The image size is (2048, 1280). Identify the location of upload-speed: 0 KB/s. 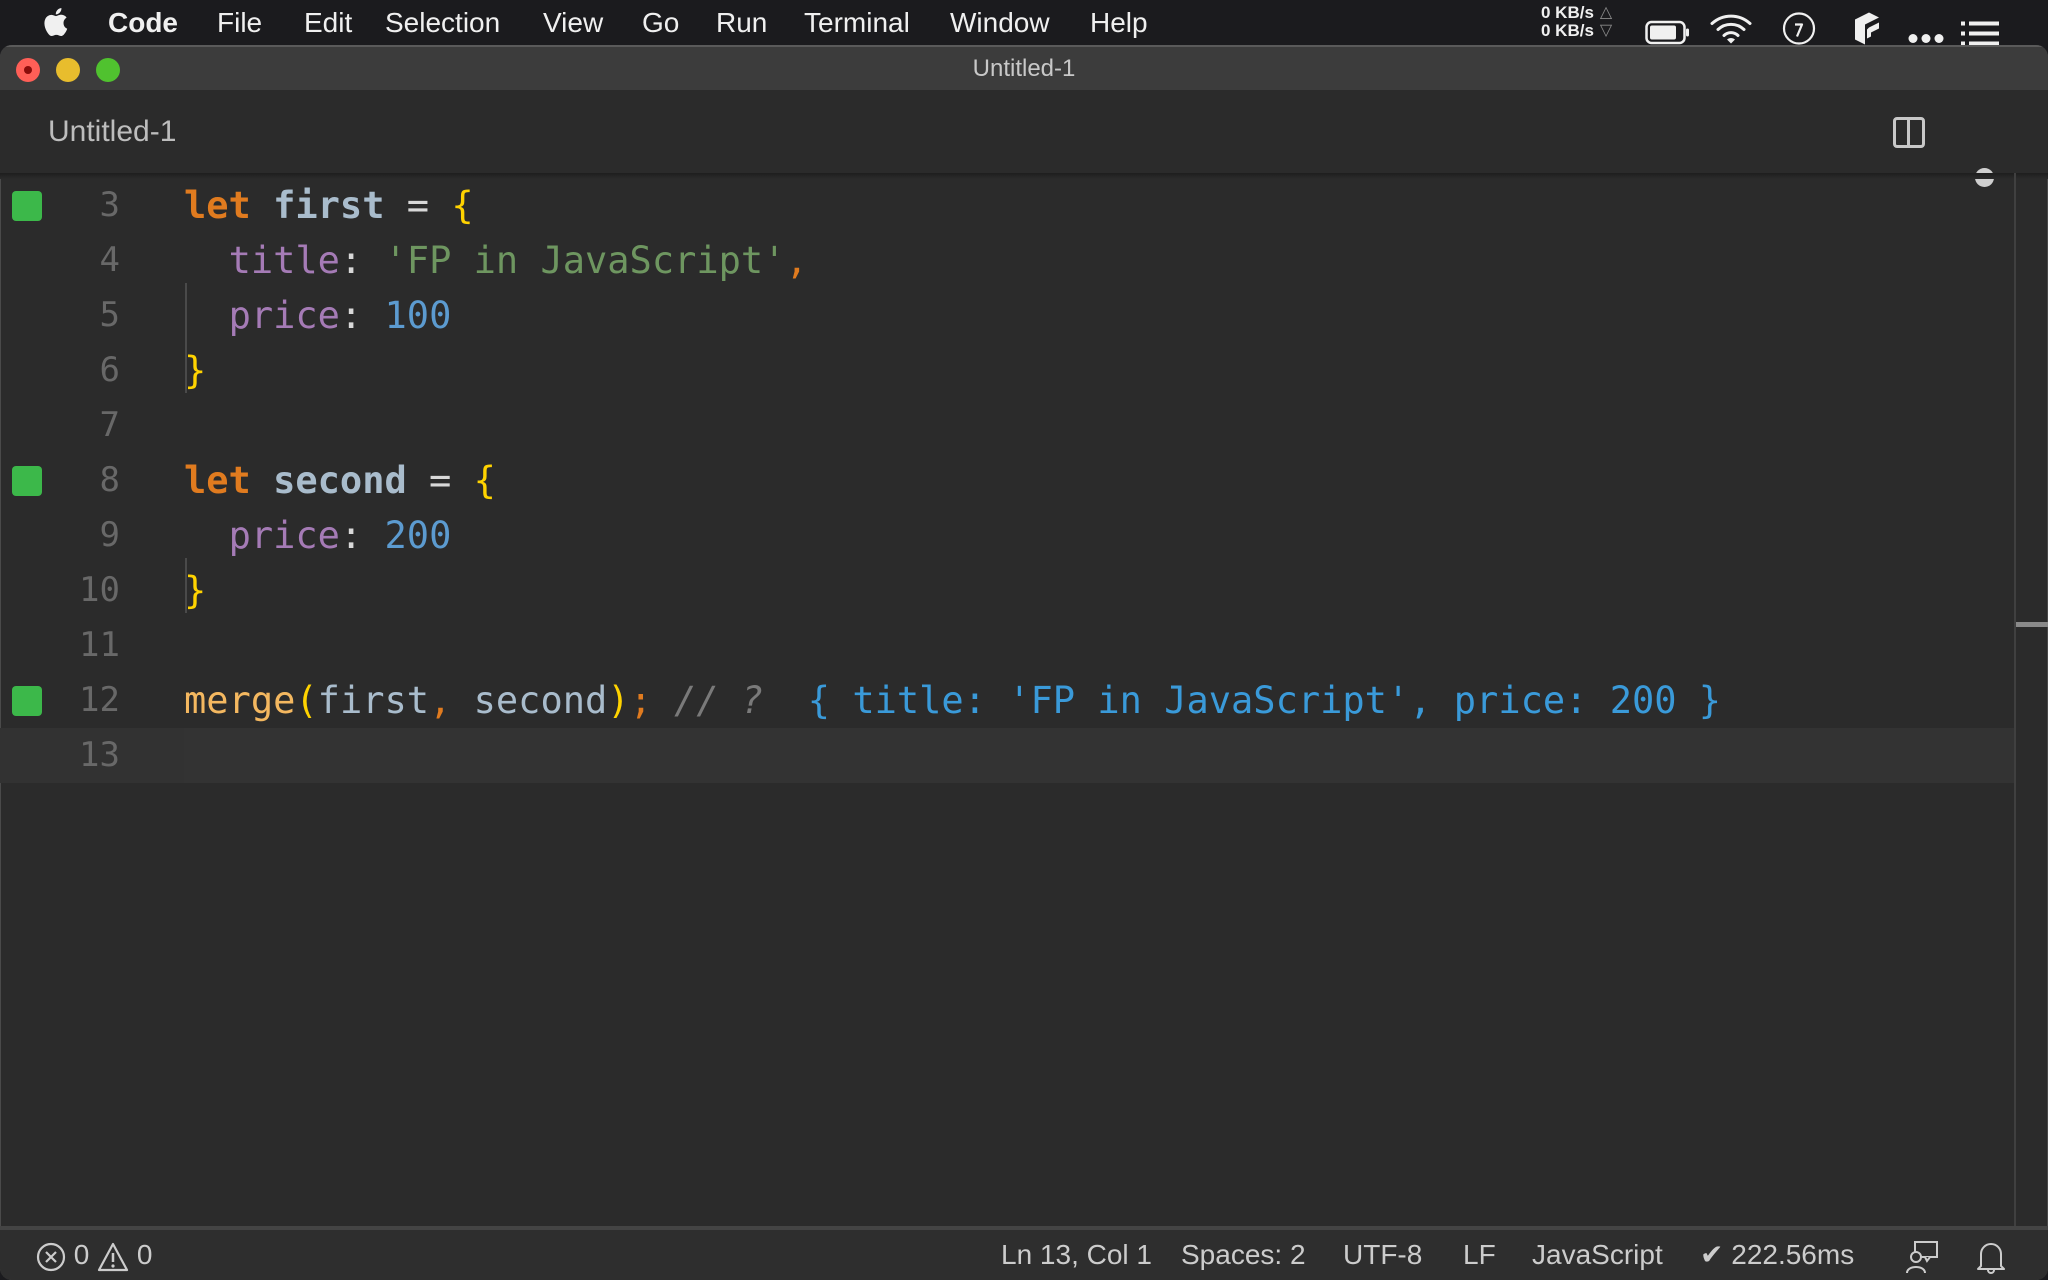
(1567, 12).